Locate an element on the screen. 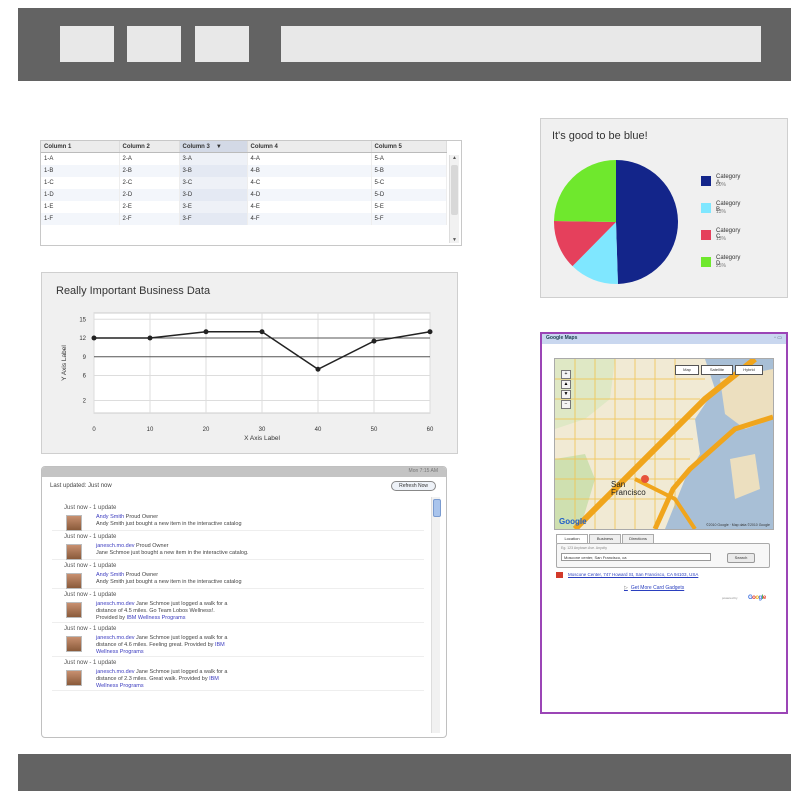  app-footer-bar is located at coordinates (404, 772).